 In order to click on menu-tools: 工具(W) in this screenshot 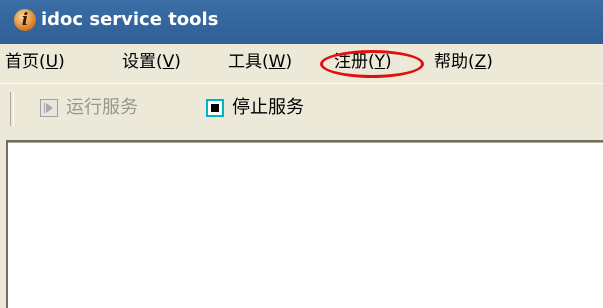, I will do `click(260, 62)`.